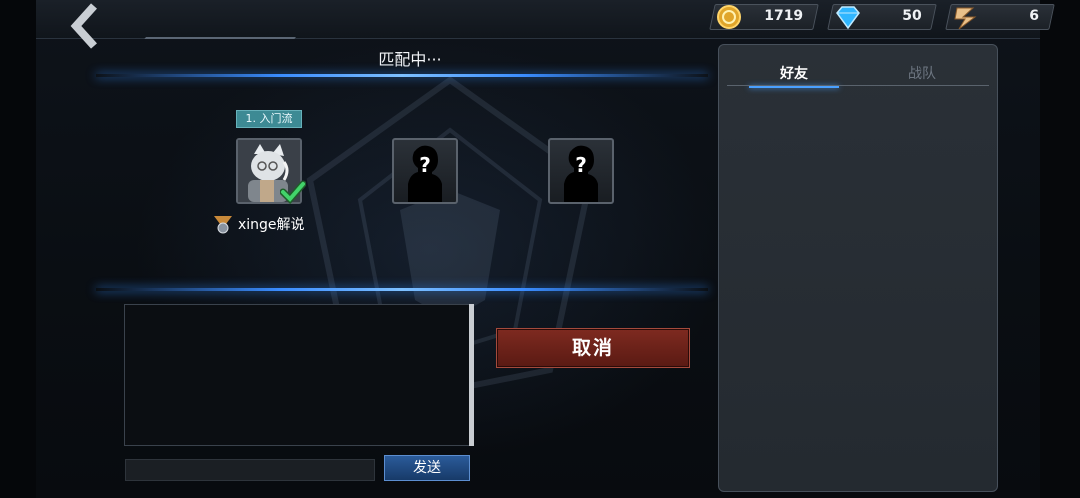  I want to click on tab-friends: 好友, so click(794, 75).